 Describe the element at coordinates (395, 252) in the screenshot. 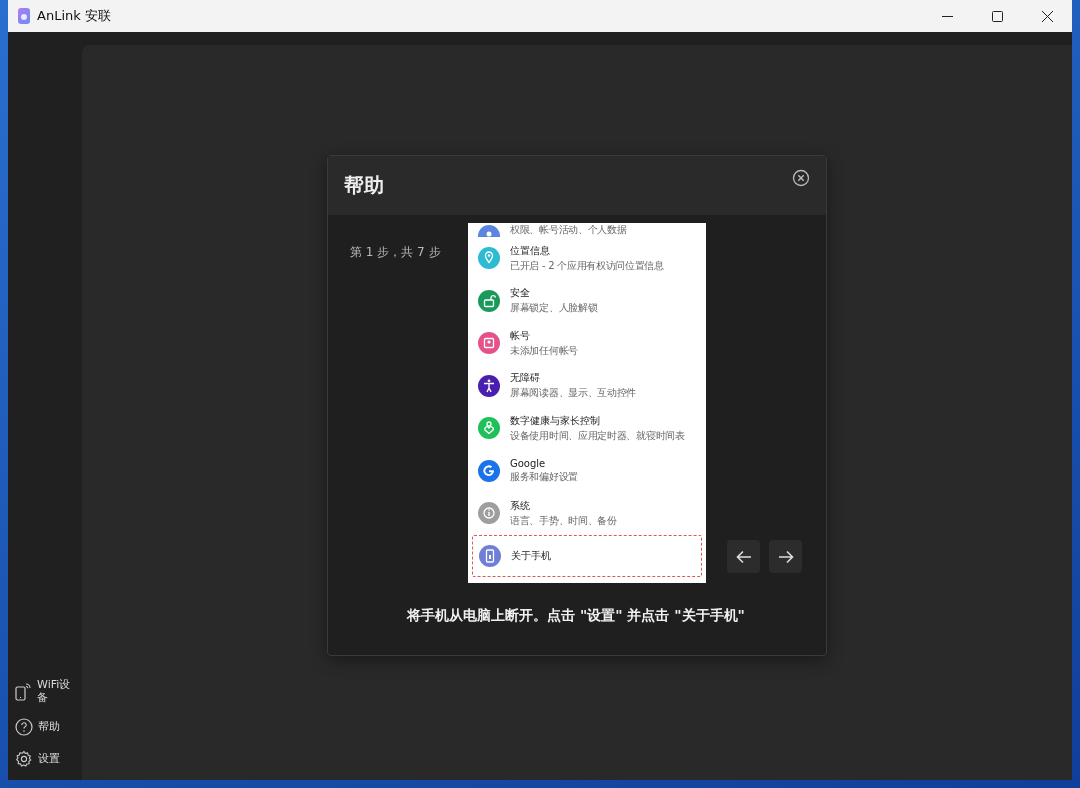

I see `step-counter: 第 1 步，共 7 步` at that location.